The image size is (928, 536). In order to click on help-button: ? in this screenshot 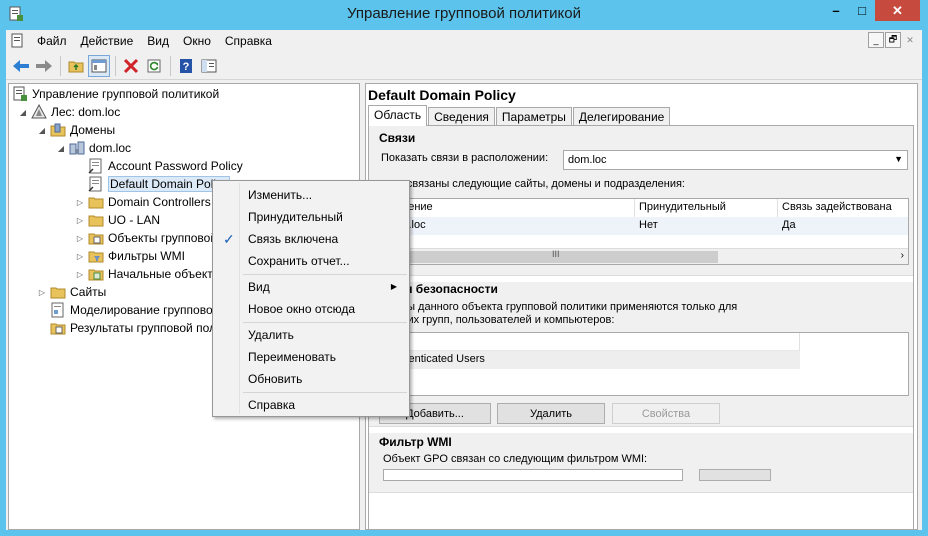, I will do `click(186, 66)`.